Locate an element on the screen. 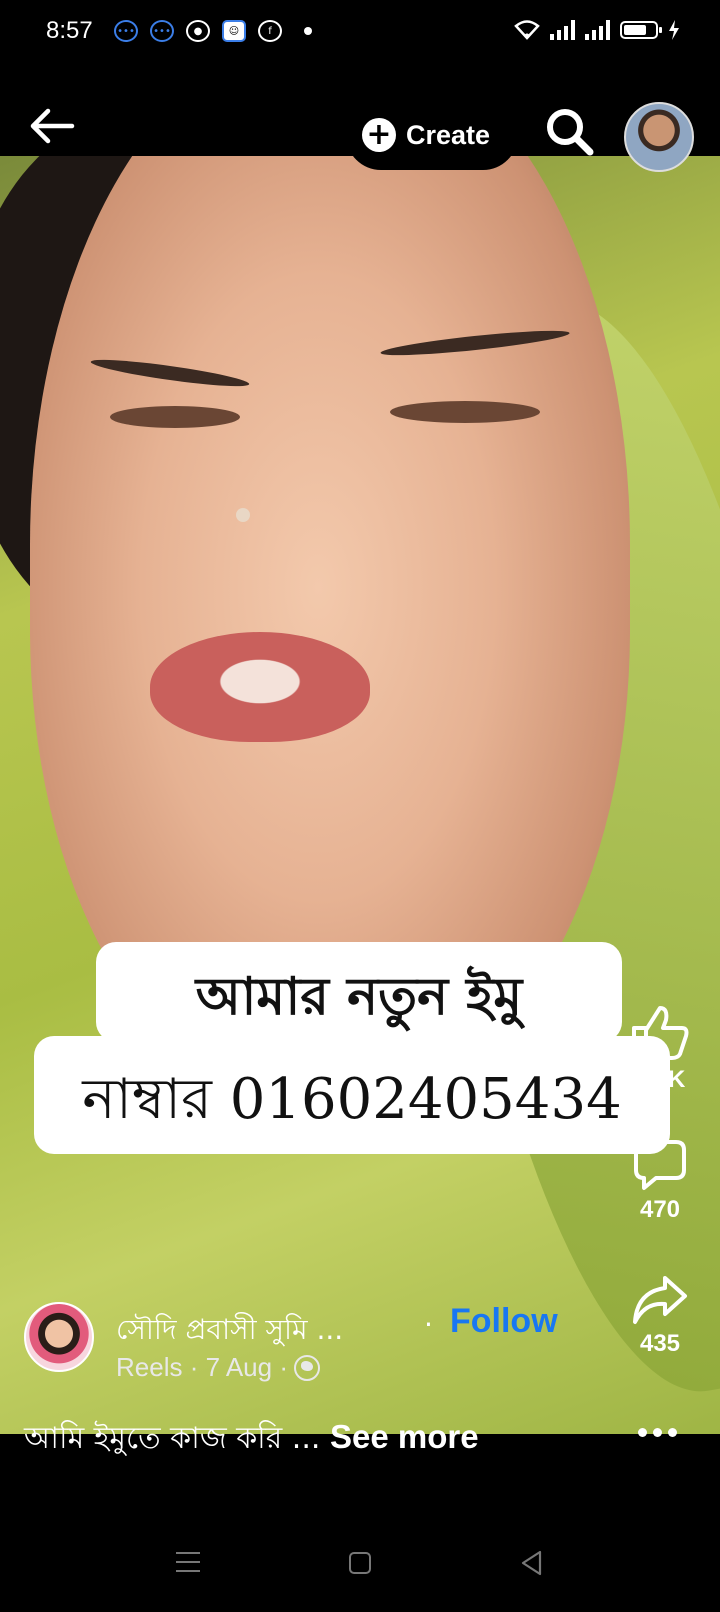  video-mouth is located at coordinates (260, 687).